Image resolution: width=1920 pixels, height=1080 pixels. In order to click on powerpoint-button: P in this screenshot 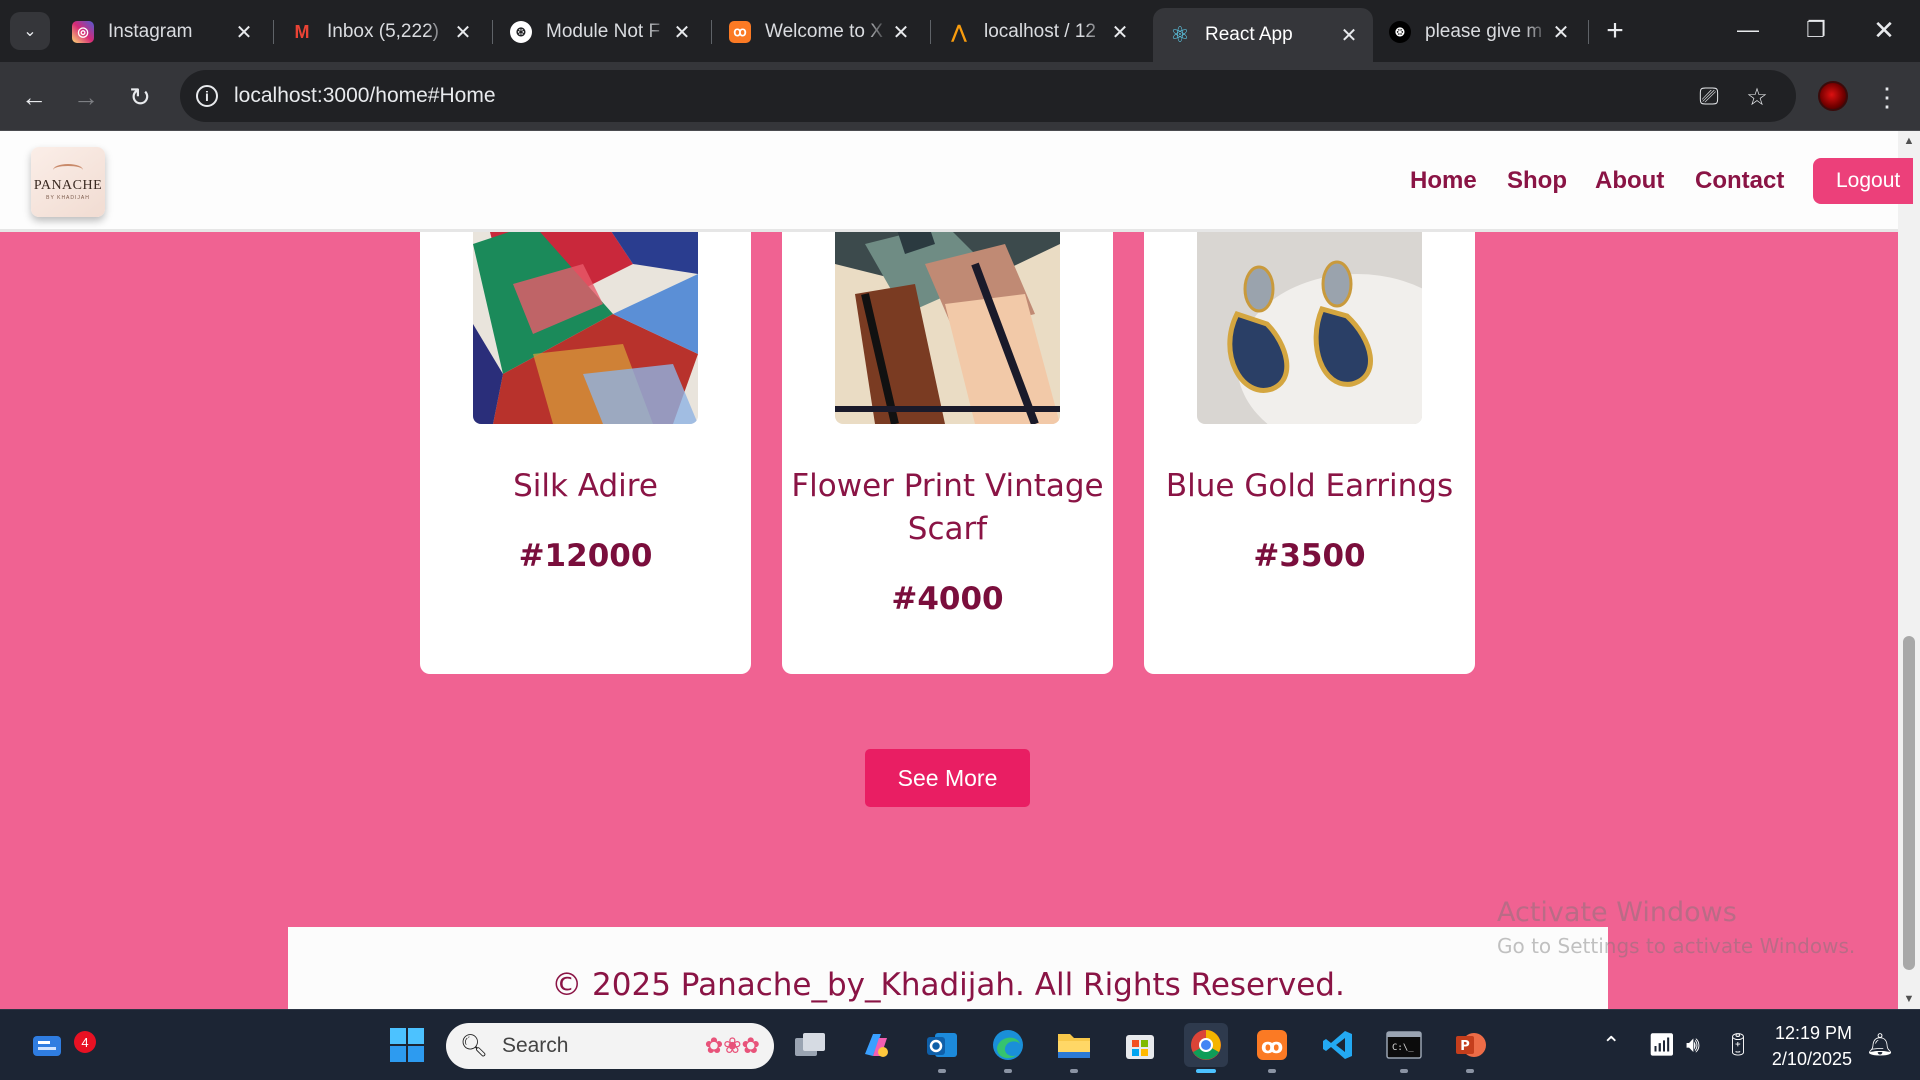, I will do `click(1470, 1048)`.